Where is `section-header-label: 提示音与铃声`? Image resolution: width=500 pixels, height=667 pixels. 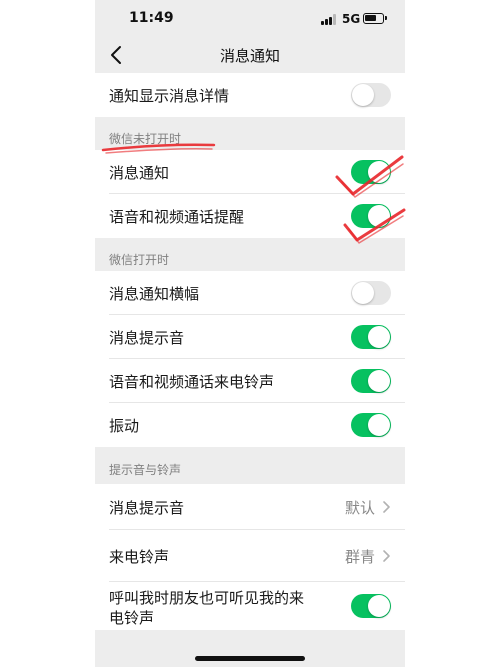 section-header-label: 提示音与铃声 is located at coordinates (145, 470).